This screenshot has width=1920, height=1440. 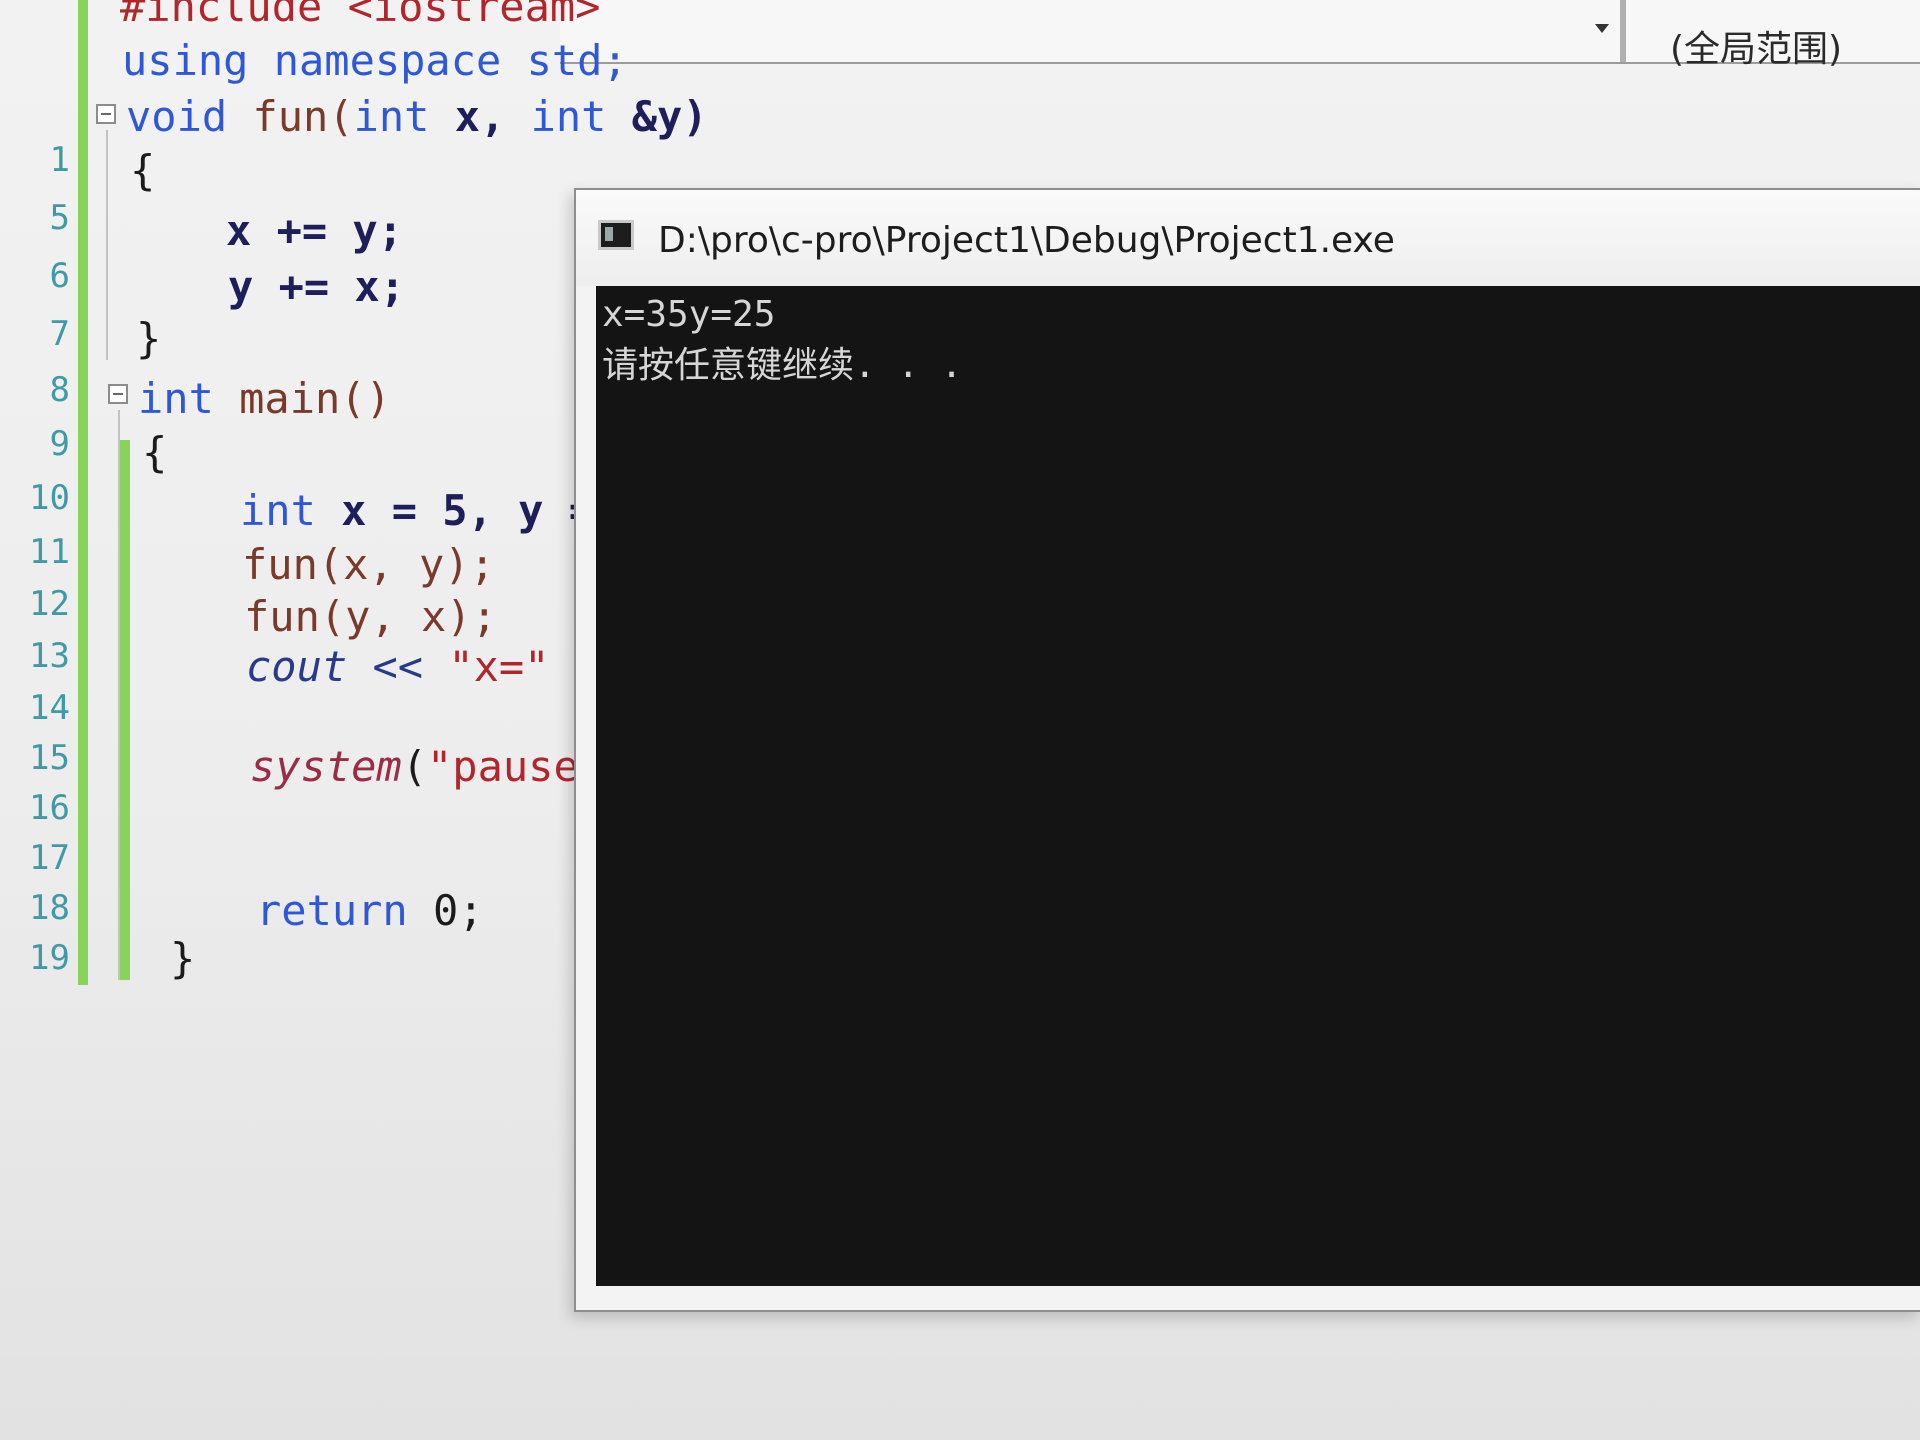 I want to click on code-line: return 0;, so click(x=370, y=911).